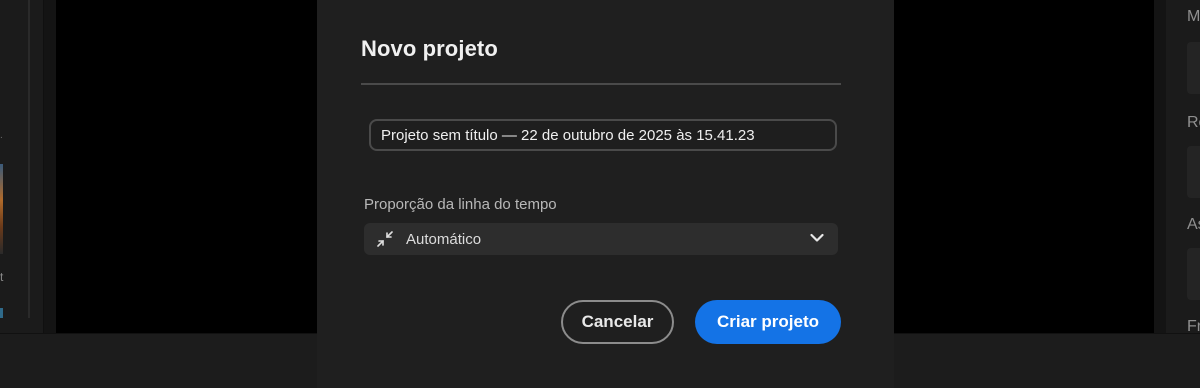 This screenshot has width=1200, height=388. Describe the element at coordinates (29, 159) in the screenshot. I see `panel-scrollbar` at that location.